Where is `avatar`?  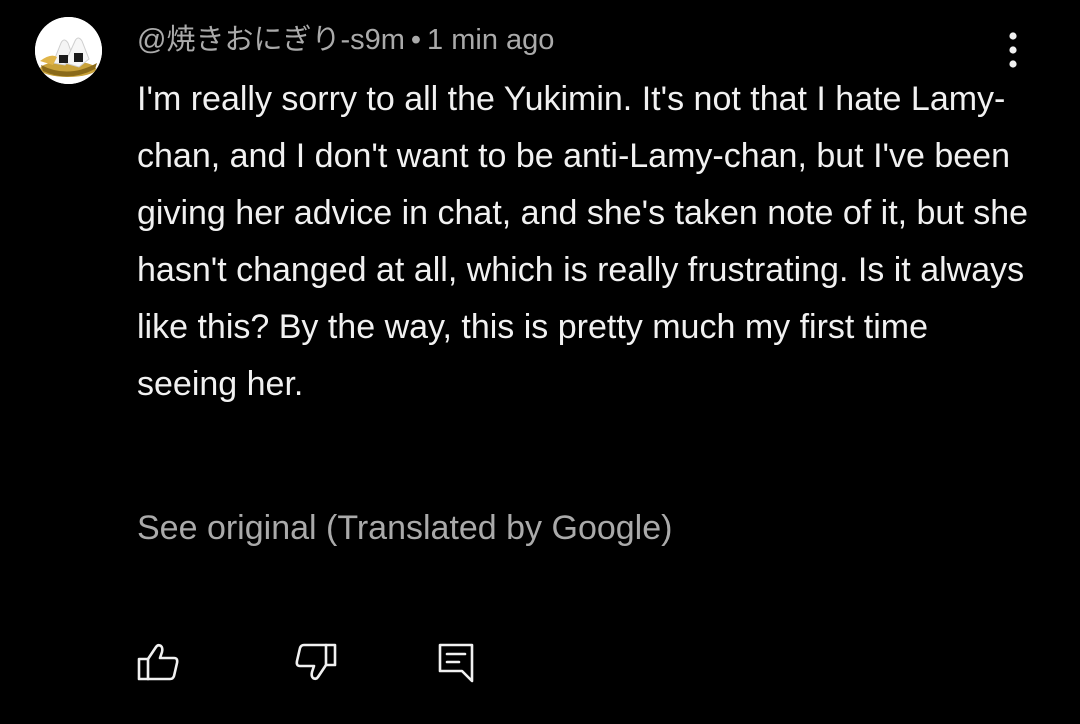 avatar is located at coordinates (68, 50).